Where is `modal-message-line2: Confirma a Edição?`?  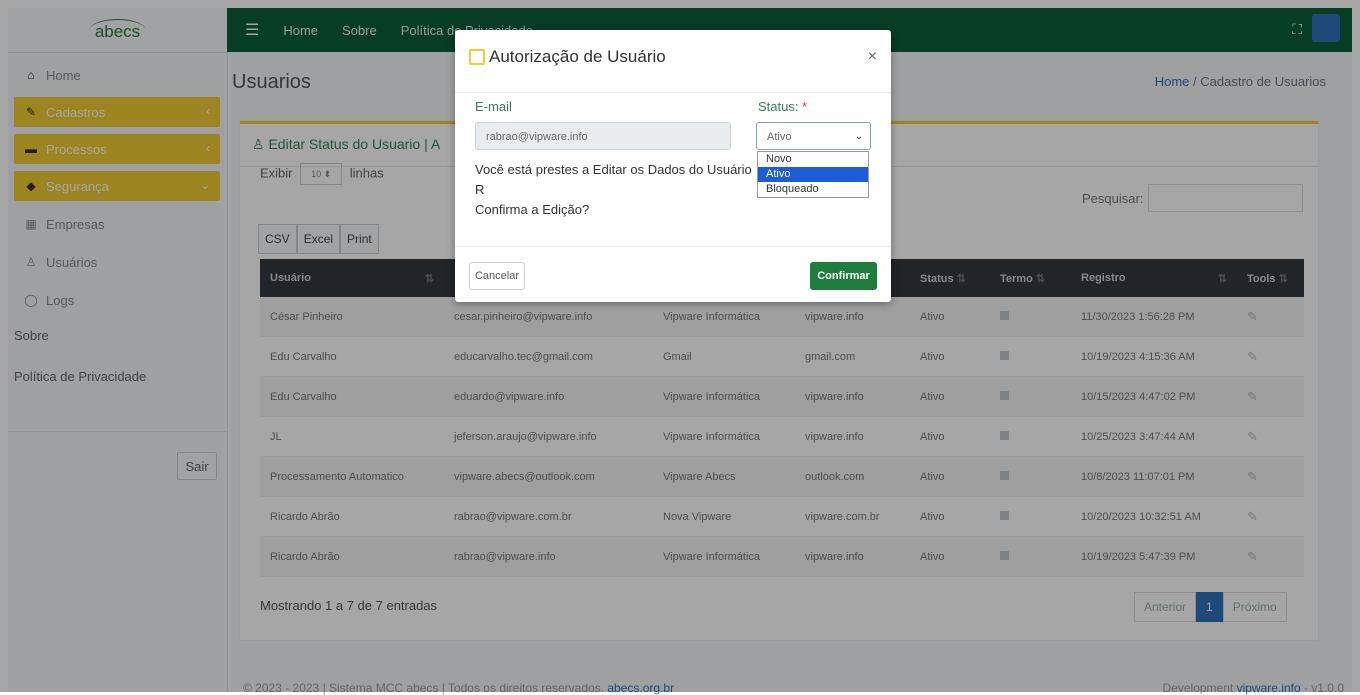 modal-message-line2: Confirma a Edição? is located at coordinates (532, 209).